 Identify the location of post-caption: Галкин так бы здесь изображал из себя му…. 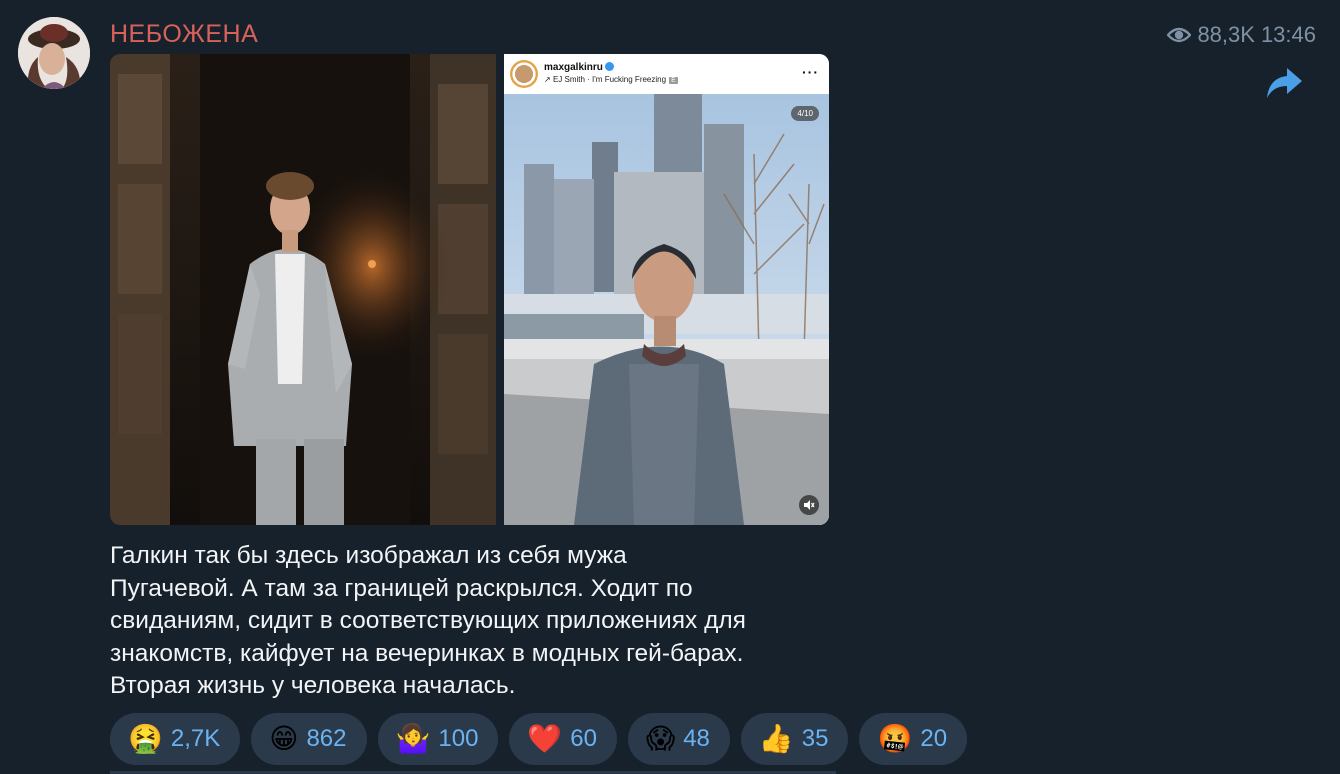
(428, 620).